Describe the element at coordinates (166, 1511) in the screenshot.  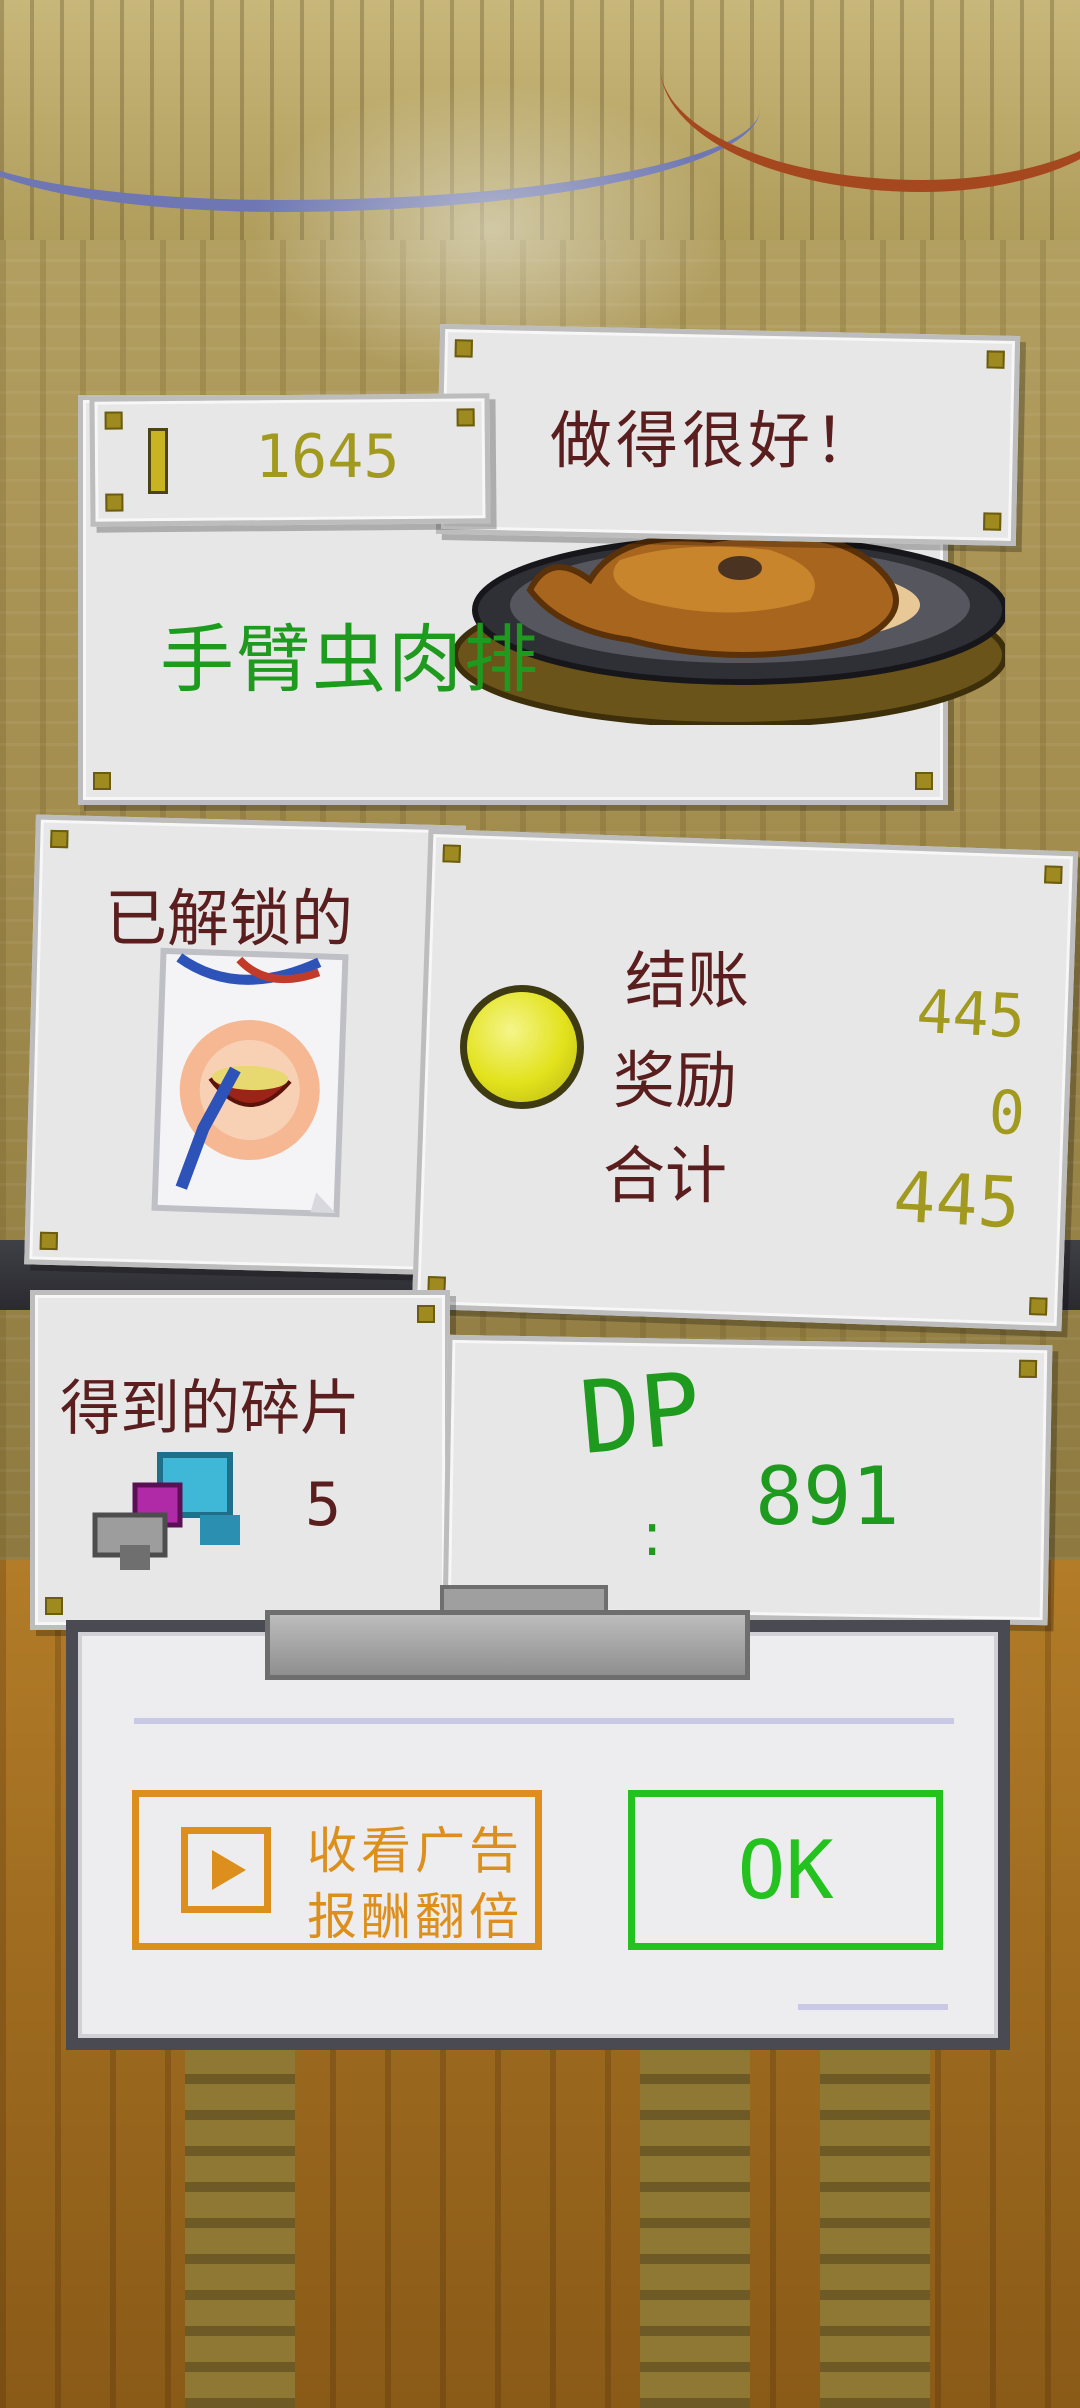
I see `shard-icon` at that location.